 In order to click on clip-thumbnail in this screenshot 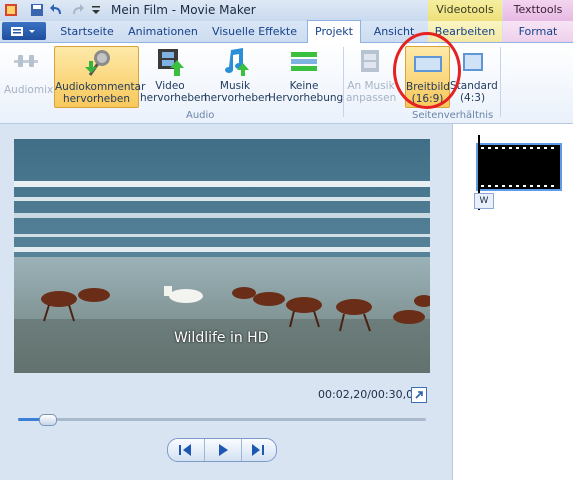, I will do `click(519, 167)`.